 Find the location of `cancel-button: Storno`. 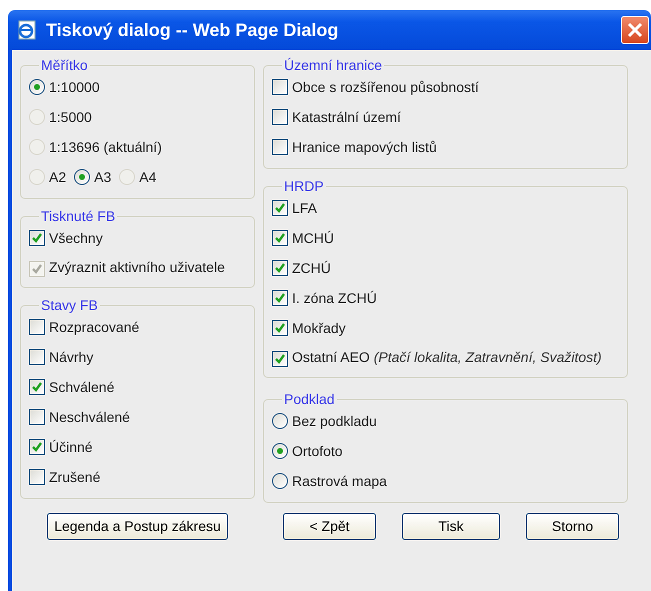

cancel-button: Storno is located at coordinates (572, 526).